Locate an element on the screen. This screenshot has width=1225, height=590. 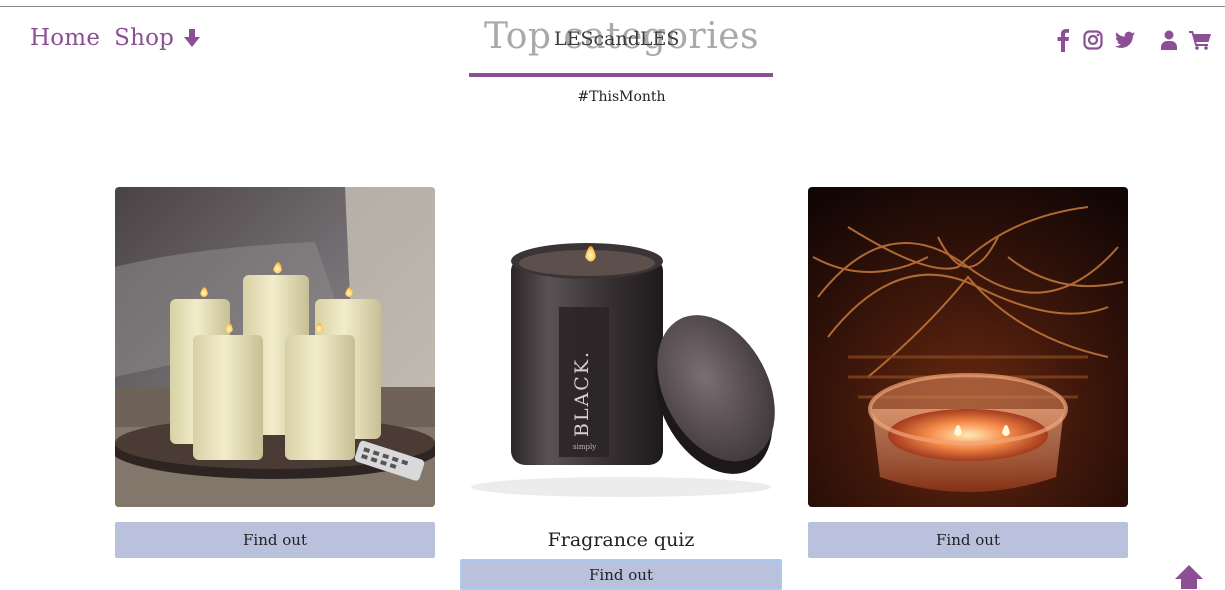
header-icons is located at coordinates (1134, 40).